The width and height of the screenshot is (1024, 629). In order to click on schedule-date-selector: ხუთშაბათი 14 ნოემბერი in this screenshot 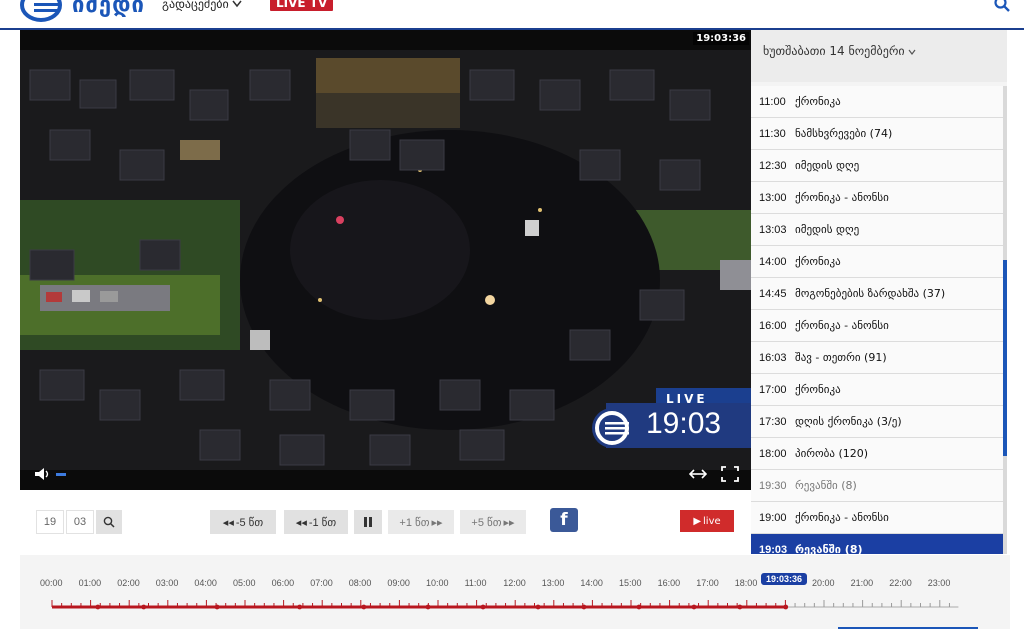, I will do `click(879, 56)`.